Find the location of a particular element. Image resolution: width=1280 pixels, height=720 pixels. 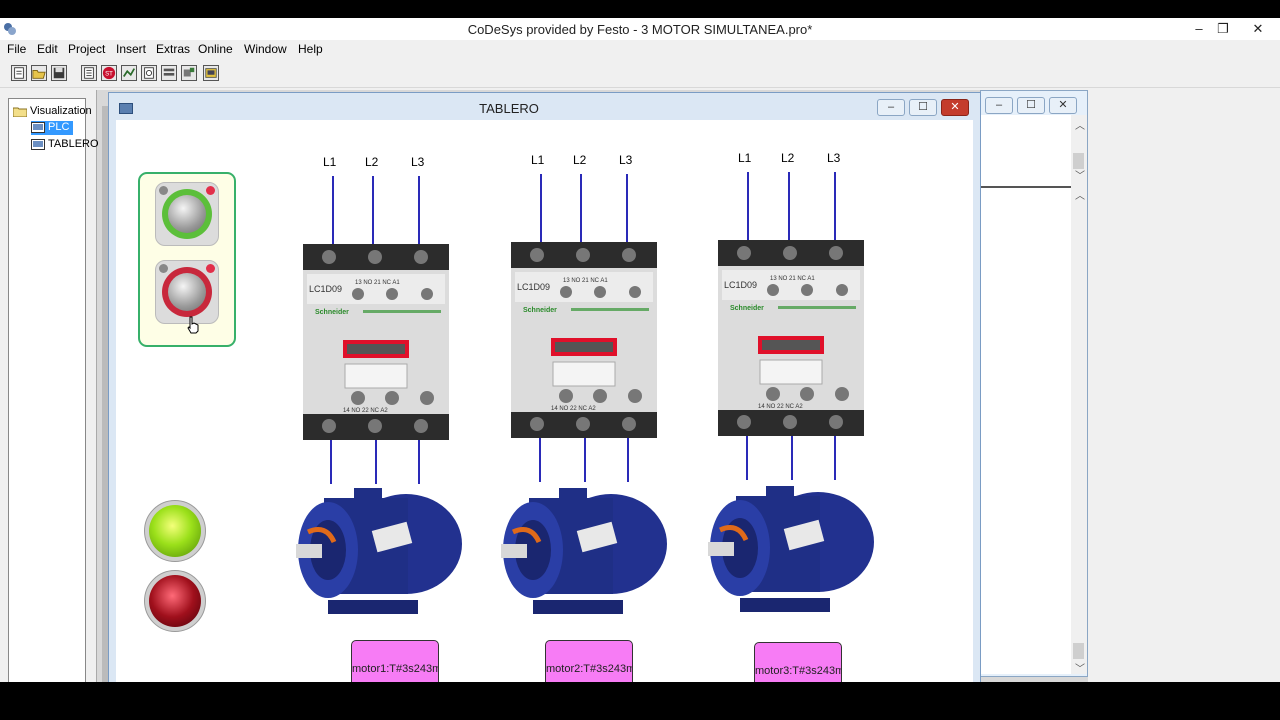

tablero-close-button: ✕ is located at coordinates (955, 107).